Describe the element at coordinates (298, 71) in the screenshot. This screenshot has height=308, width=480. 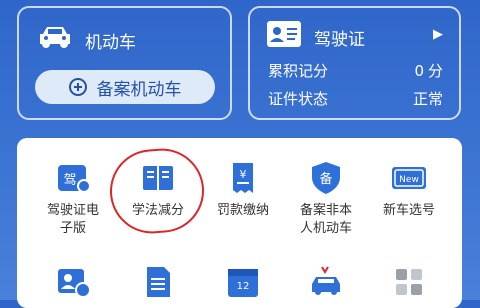
I see `points-label: 累积记分` at that location.